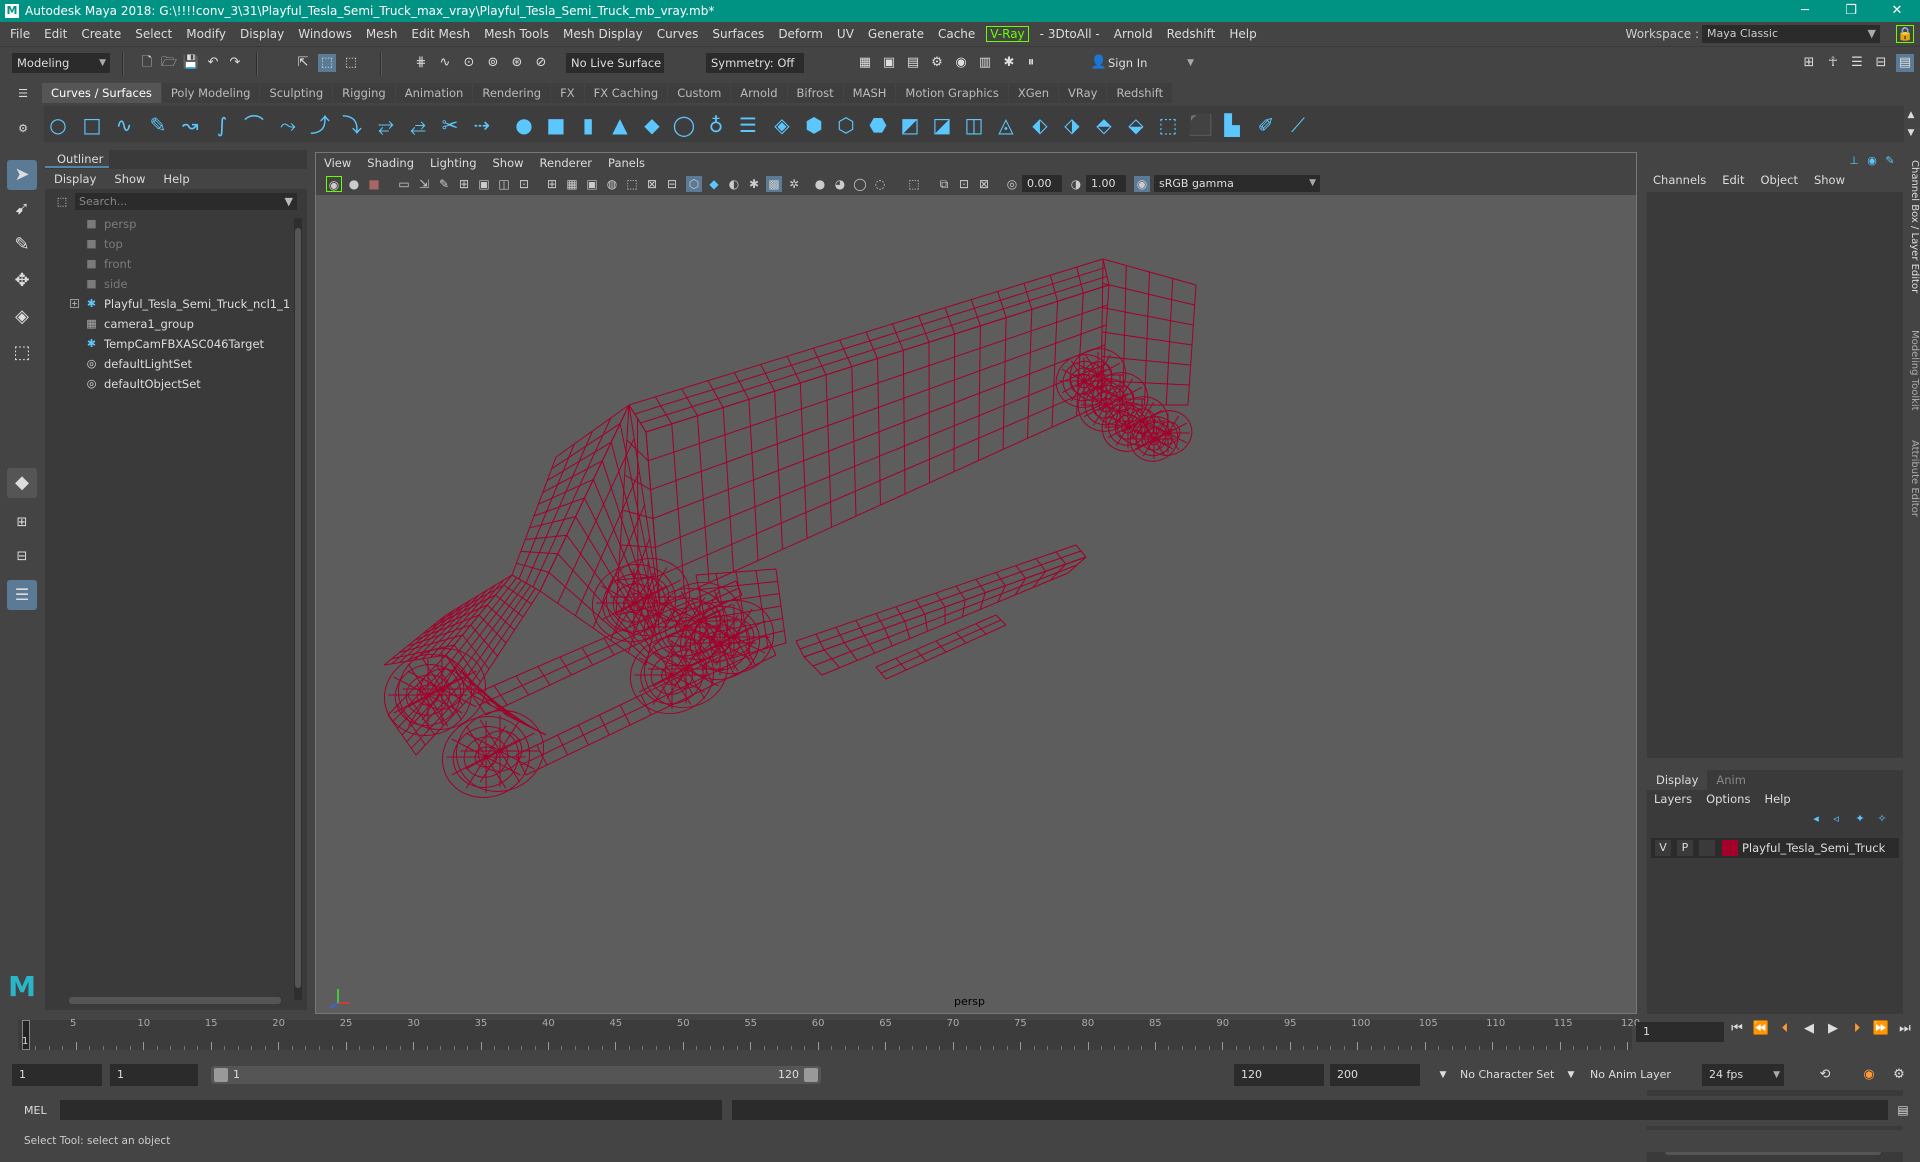 The height and width of the screenshot is (1162, 1920). I want to click on snap-curve-icon: ∿, so click(445, 63).